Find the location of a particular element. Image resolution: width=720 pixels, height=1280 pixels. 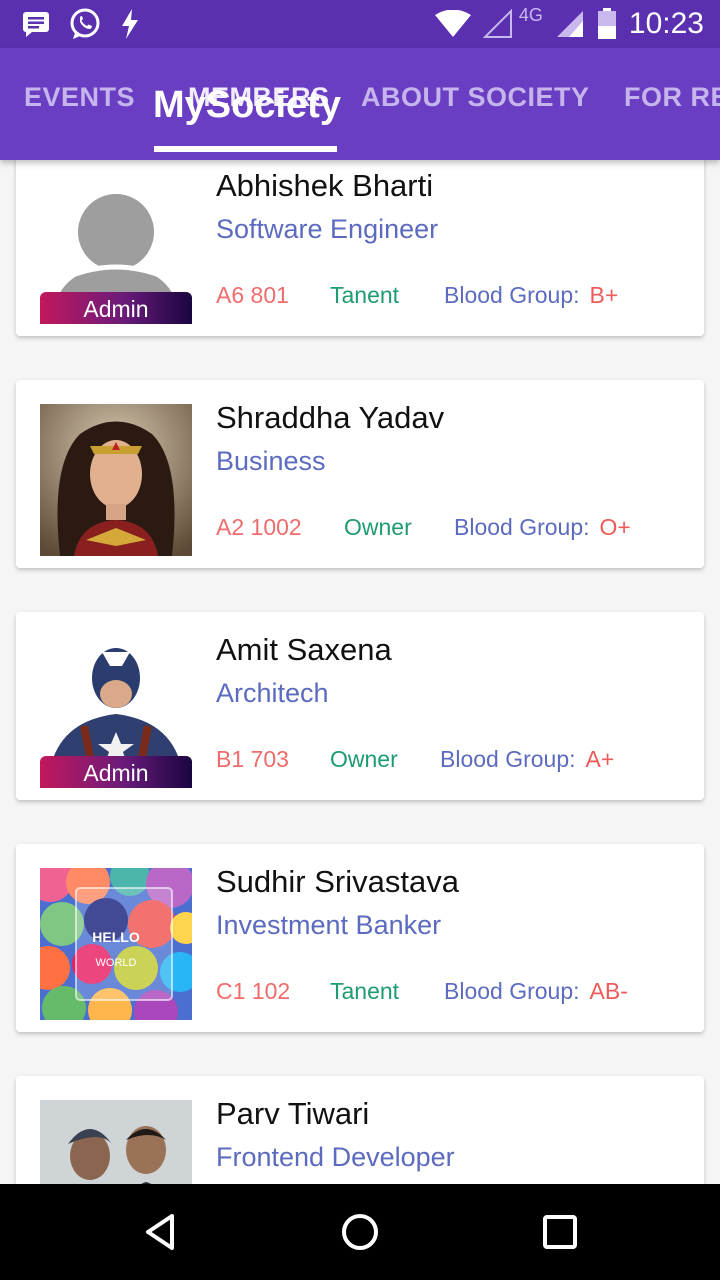

member-profession: Investment Banker is located at coordinates (329, 925).